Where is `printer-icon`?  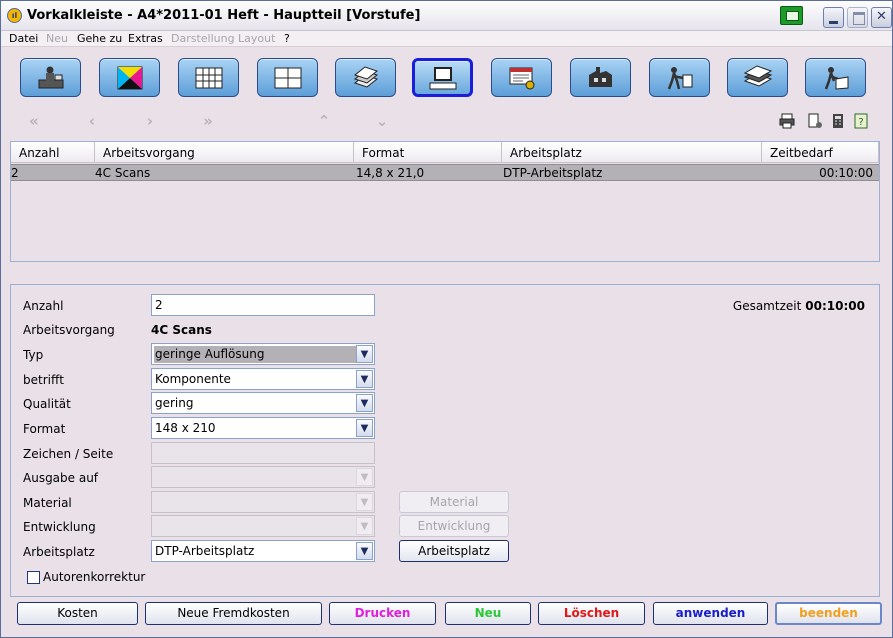
printer-icon is located at coordinates (787, 121).